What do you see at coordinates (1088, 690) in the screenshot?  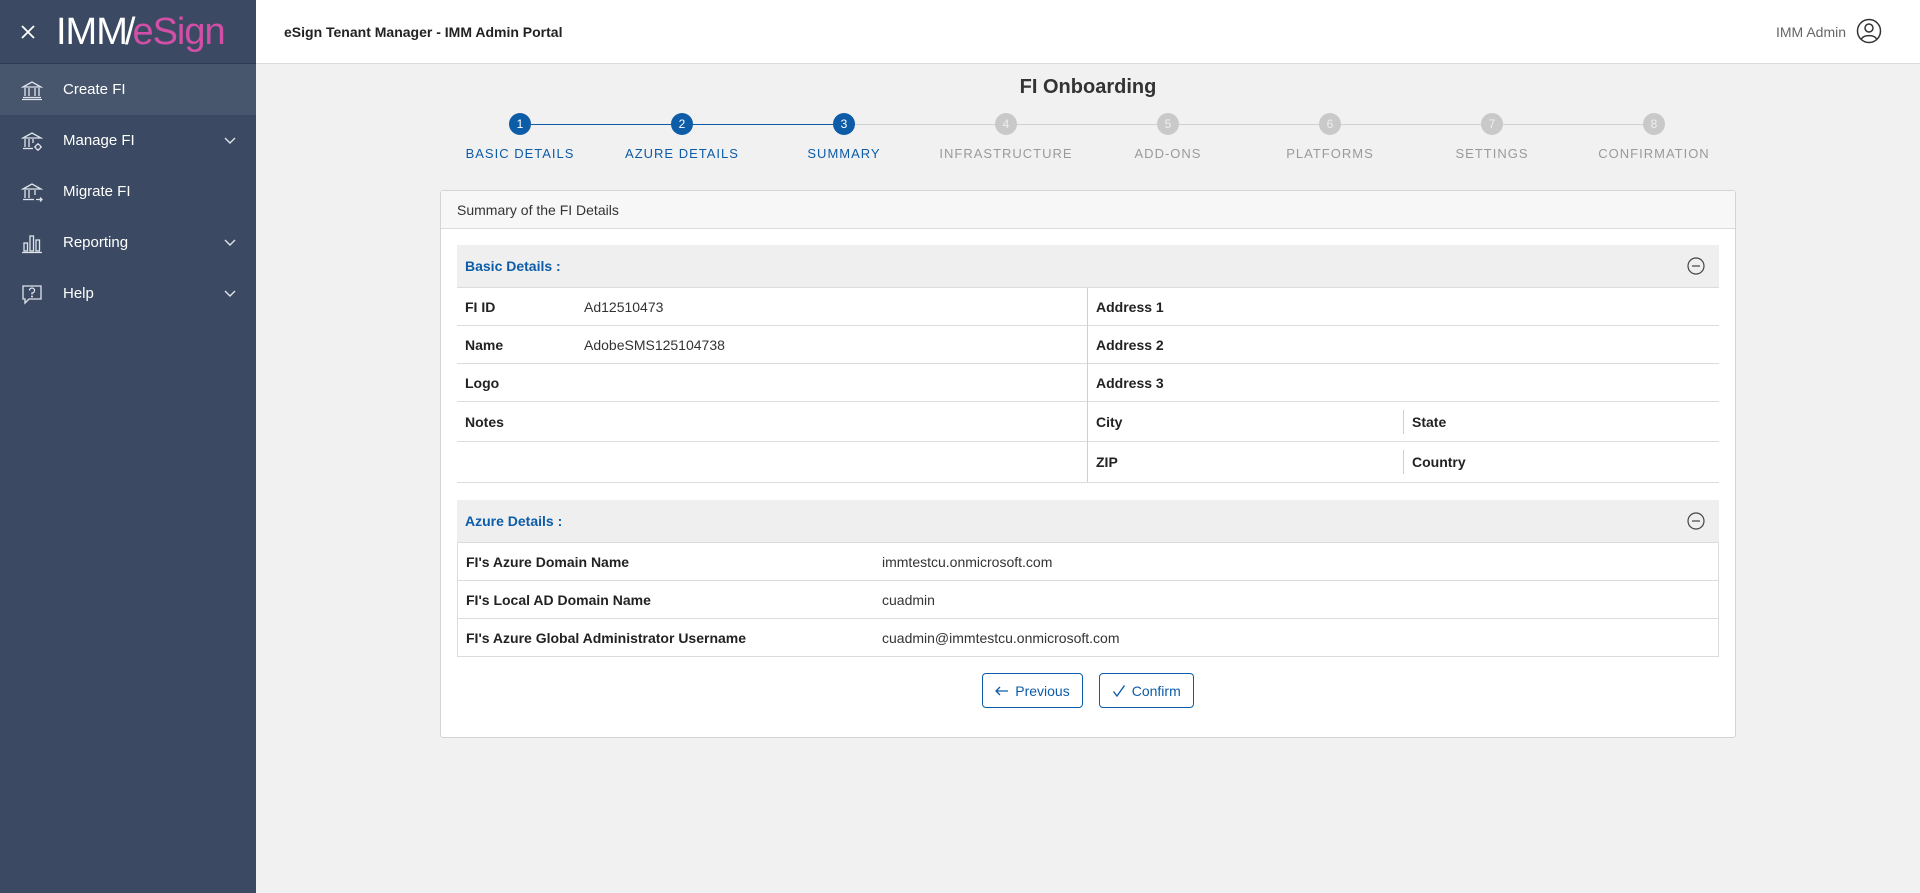 I see `form-actions: Previous Confirm` at bounding box center [1088, 690].